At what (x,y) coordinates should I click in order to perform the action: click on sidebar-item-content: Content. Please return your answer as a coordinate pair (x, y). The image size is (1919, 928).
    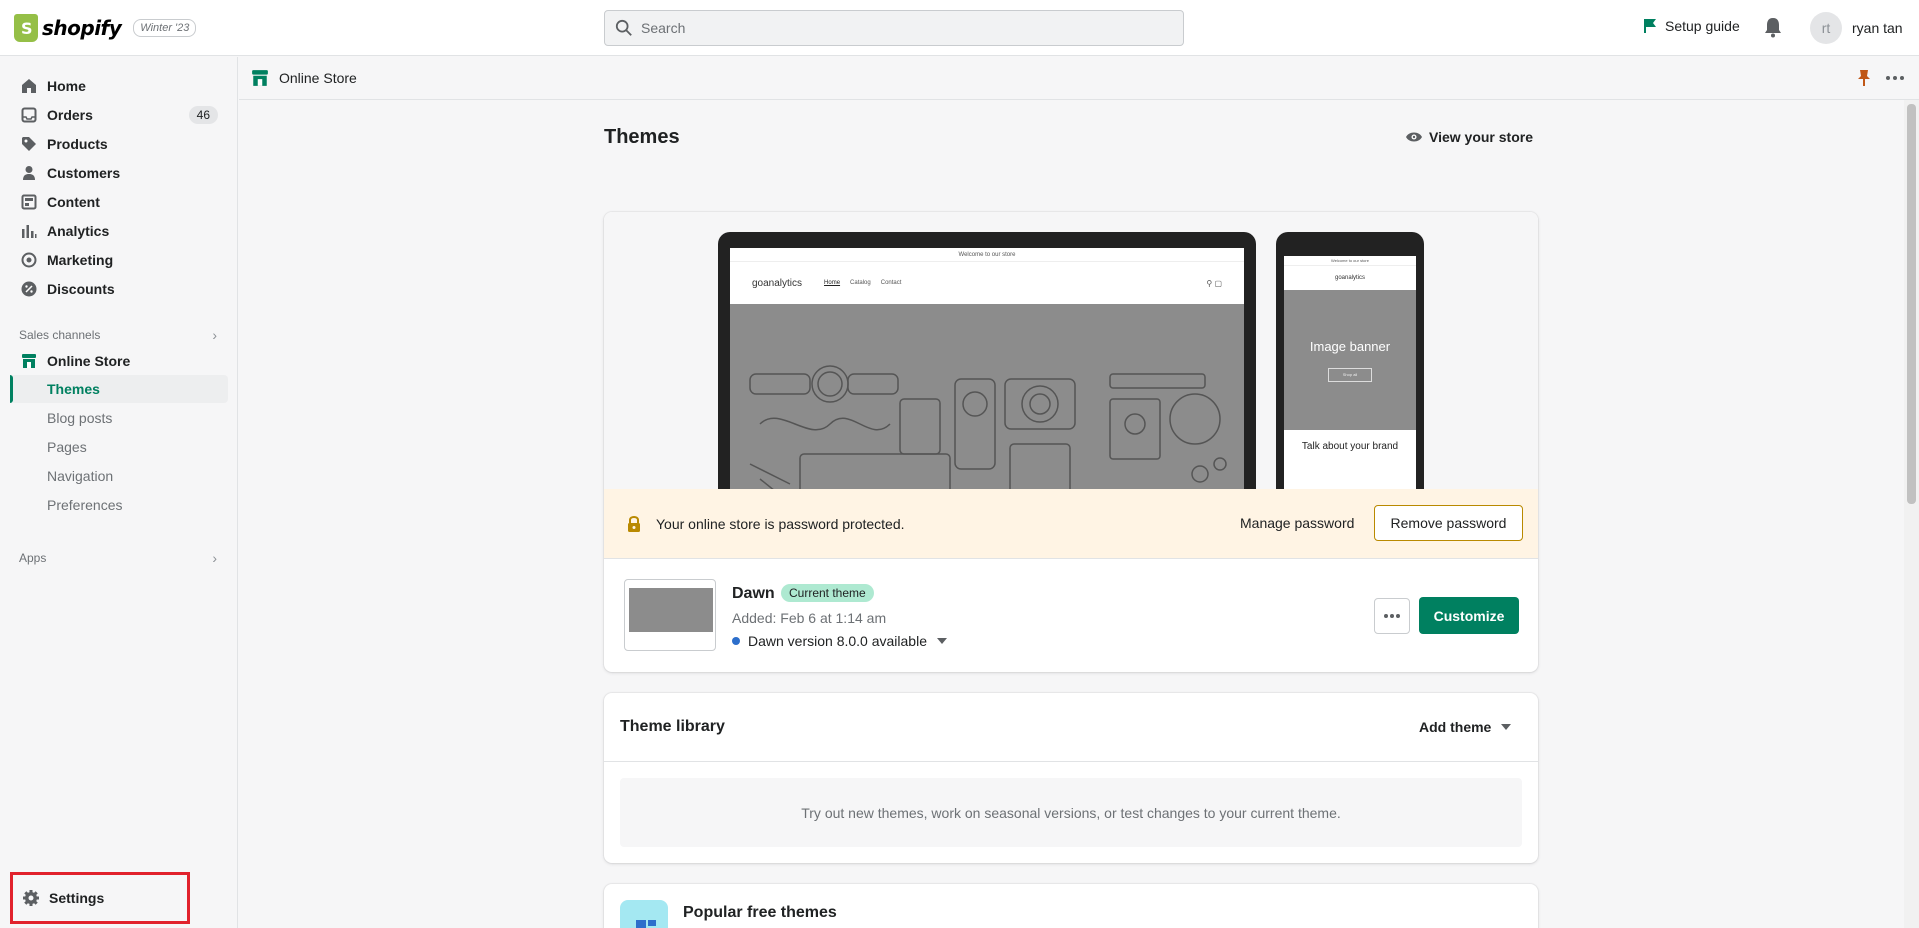
    Looking at the image, I should click on (119, 201).